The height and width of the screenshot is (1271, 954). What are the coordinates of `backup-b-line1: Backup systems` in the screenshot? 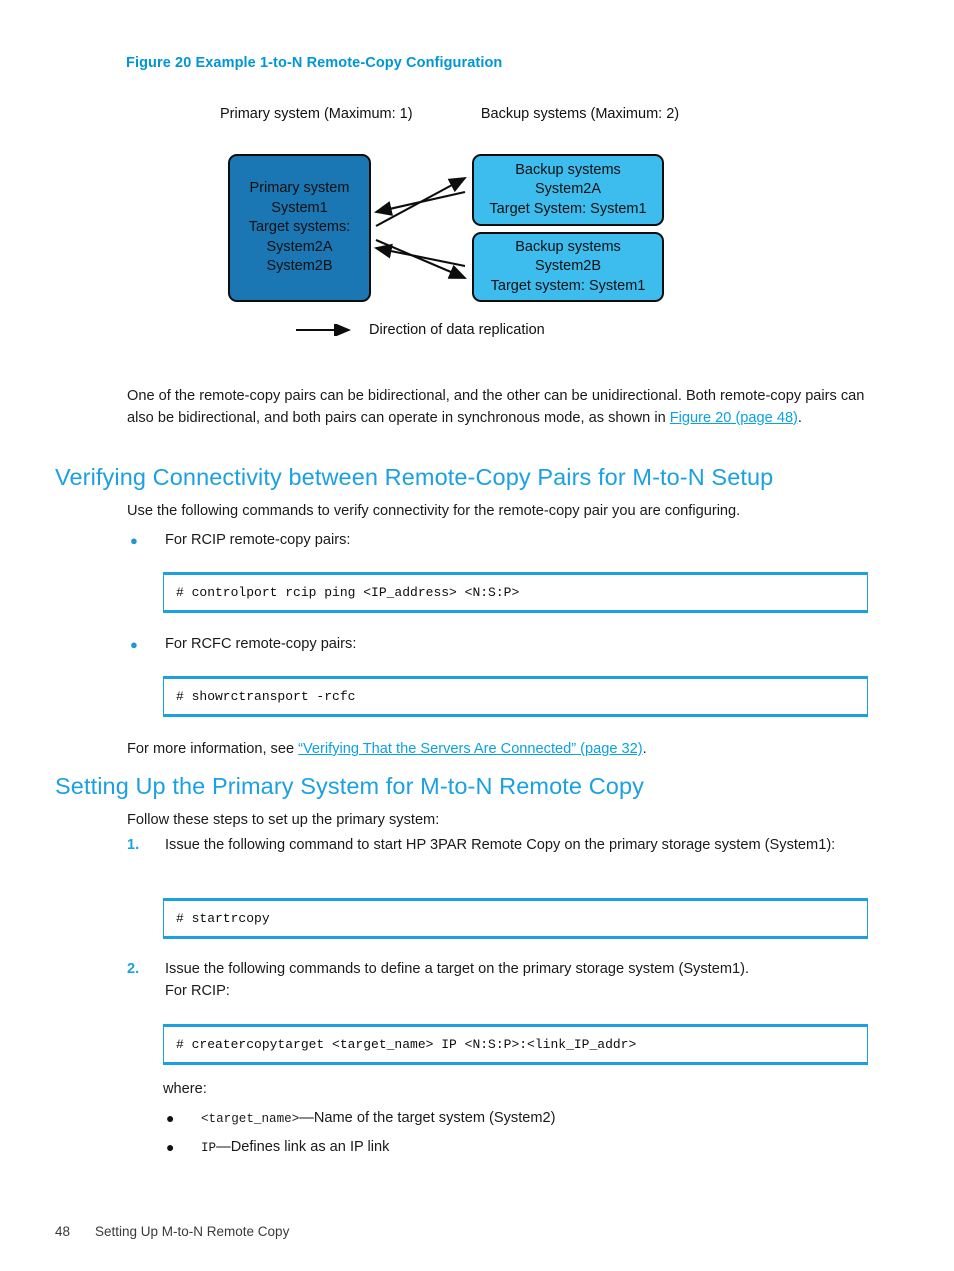 It's located at (568, 246).